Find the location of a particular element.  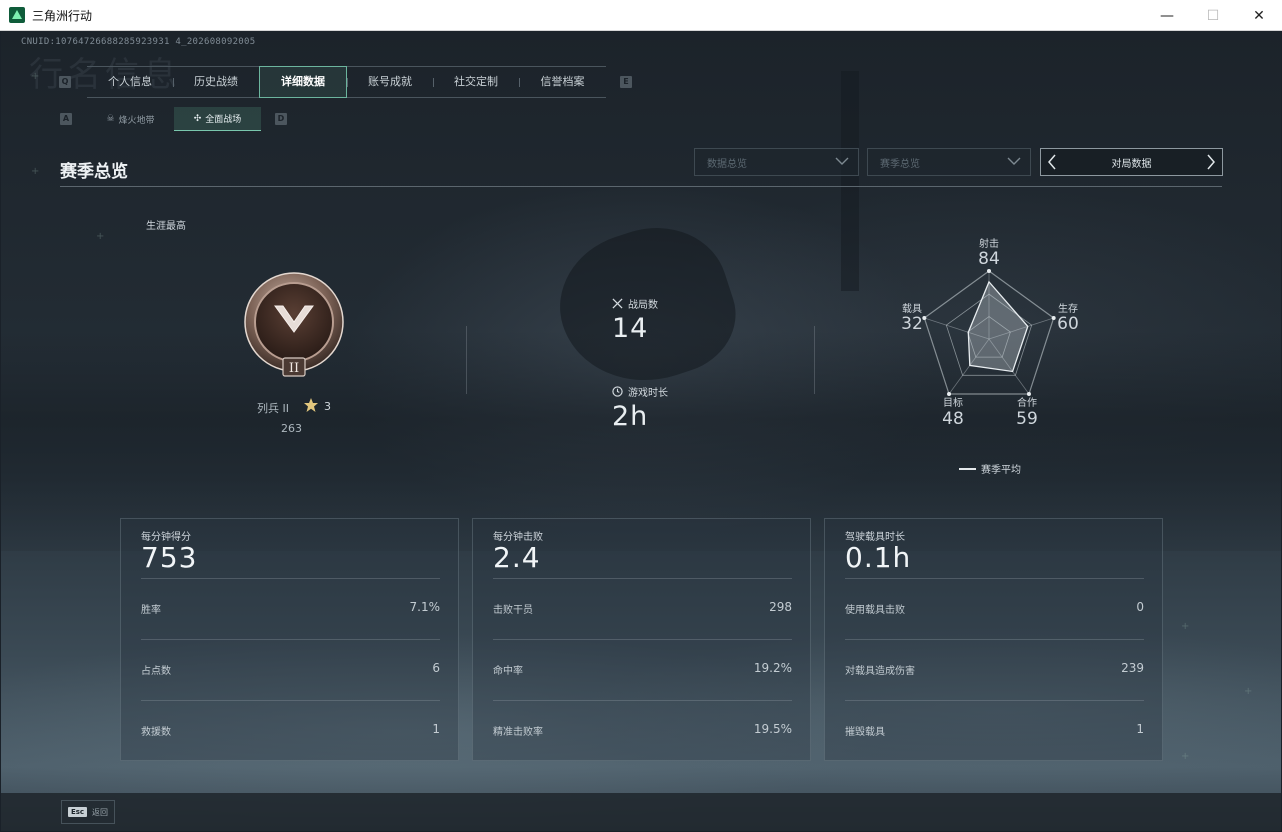

pager-label: 对局数据 is located at coordinates (1131, 164).